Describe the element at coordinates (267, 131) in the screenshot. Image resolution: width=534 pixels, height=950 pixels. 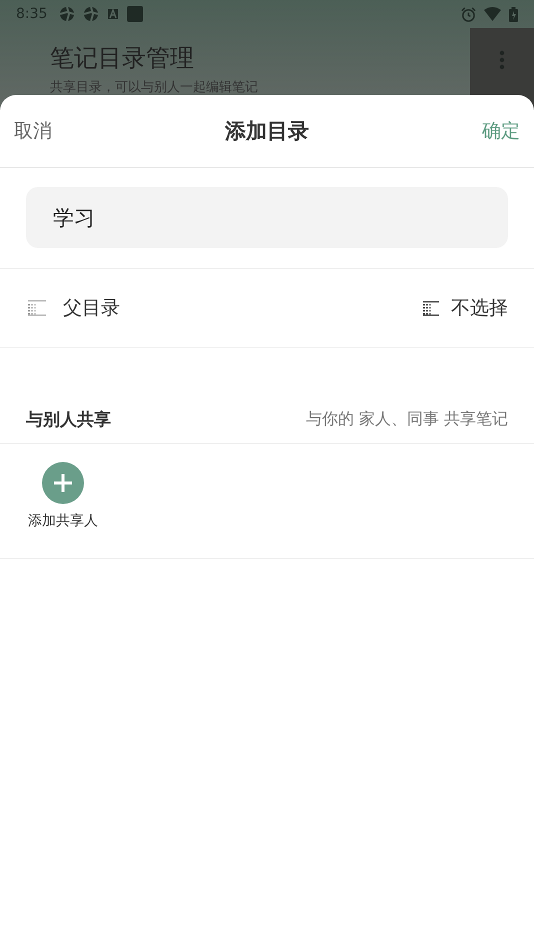
I see `sheet-title: 添加目录` at that location.